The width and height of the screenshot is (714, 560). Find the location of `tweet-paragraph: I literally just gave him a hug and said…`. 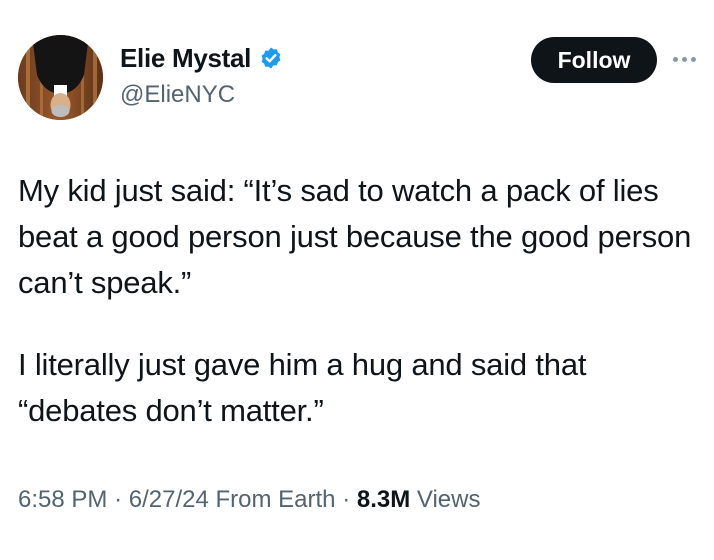

tweet-paragraph: I literally just gave him a hug and said… is located at coordinates (302, 387).